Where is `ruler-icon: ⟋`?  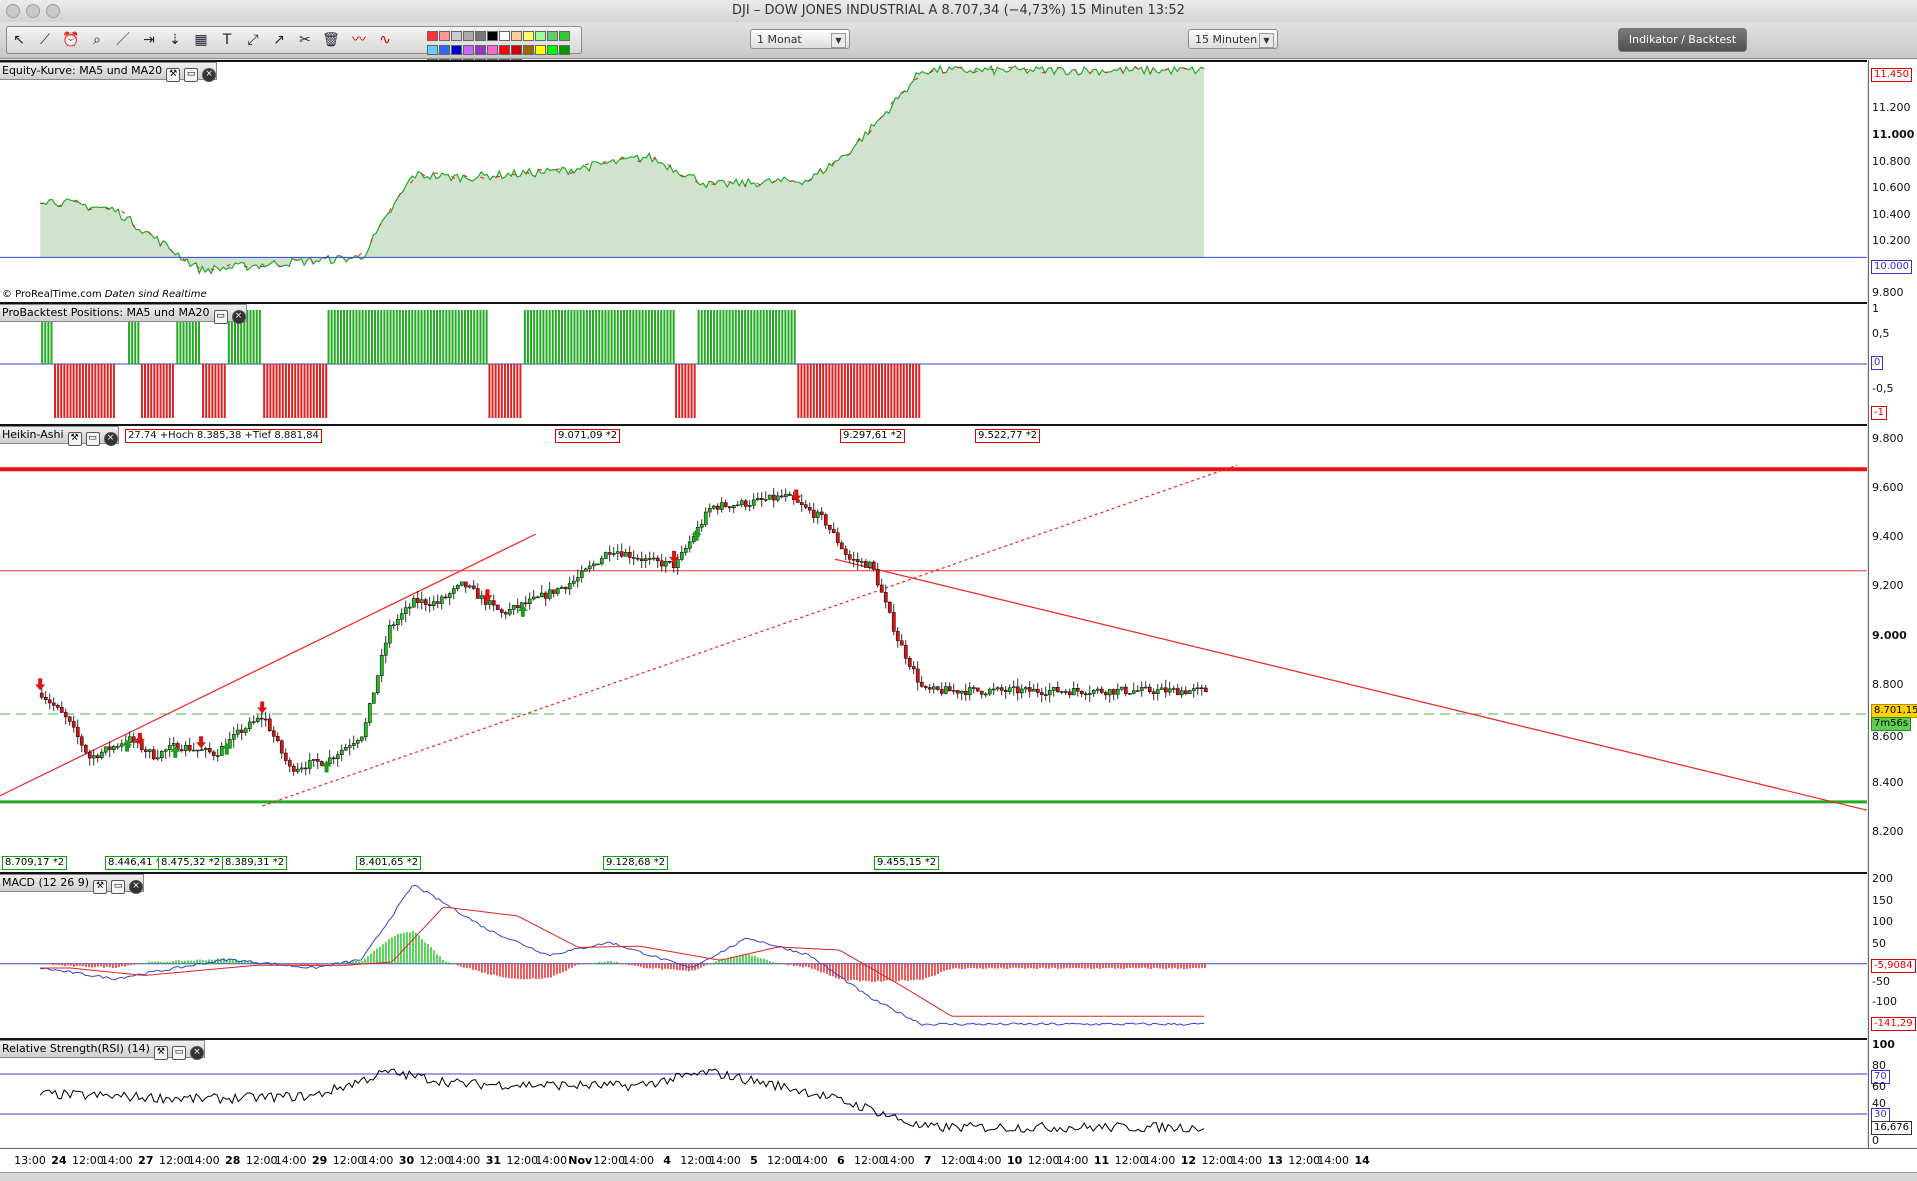
ruler-icon: ⟋ is located at coordinates (45, 40).